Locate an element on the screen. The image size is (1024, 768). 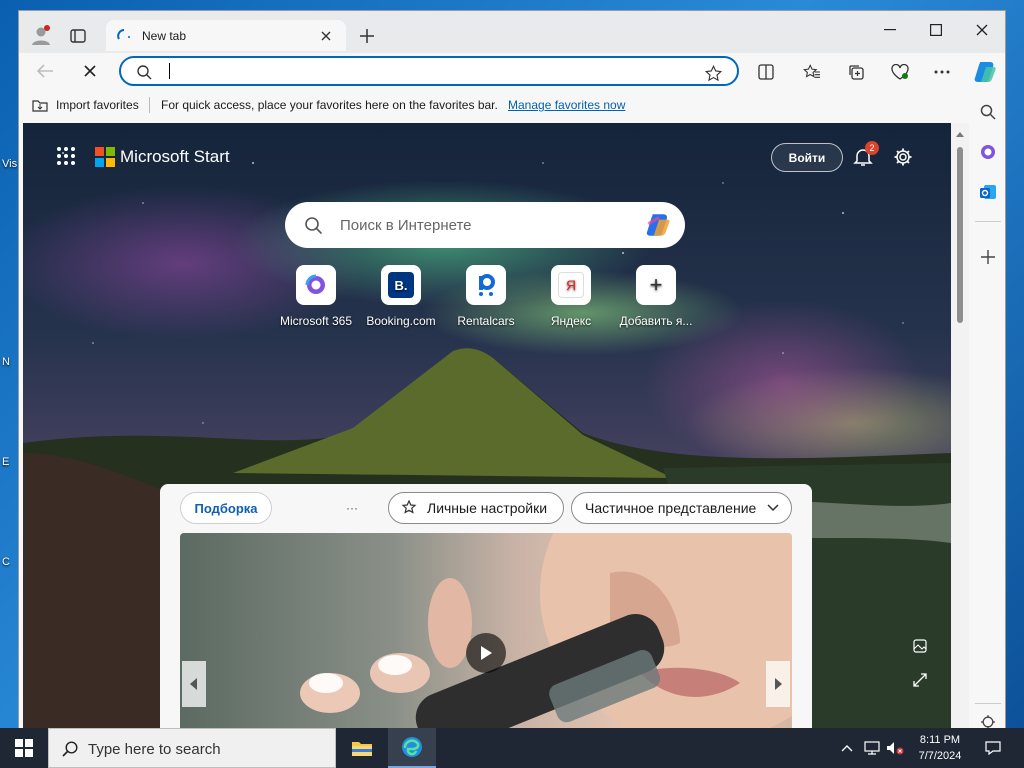
video-thumbnail is located at coordinates (546, 631).